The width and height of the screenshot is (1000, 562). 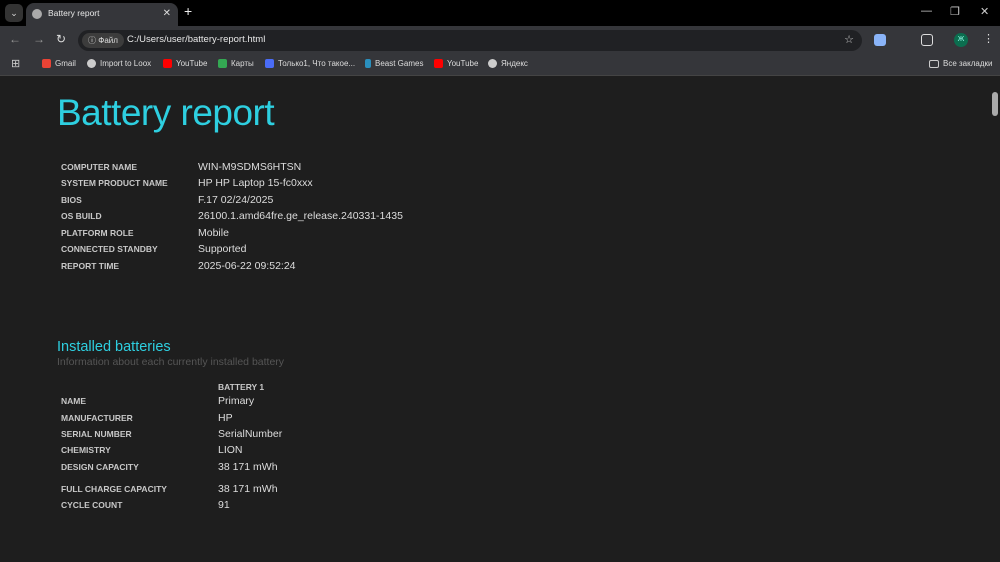 What do you see at coordinates (100, 467) in the screenshot?
I see `row-label: DESIGN CAPACITY` at bounding box center [100, 467].